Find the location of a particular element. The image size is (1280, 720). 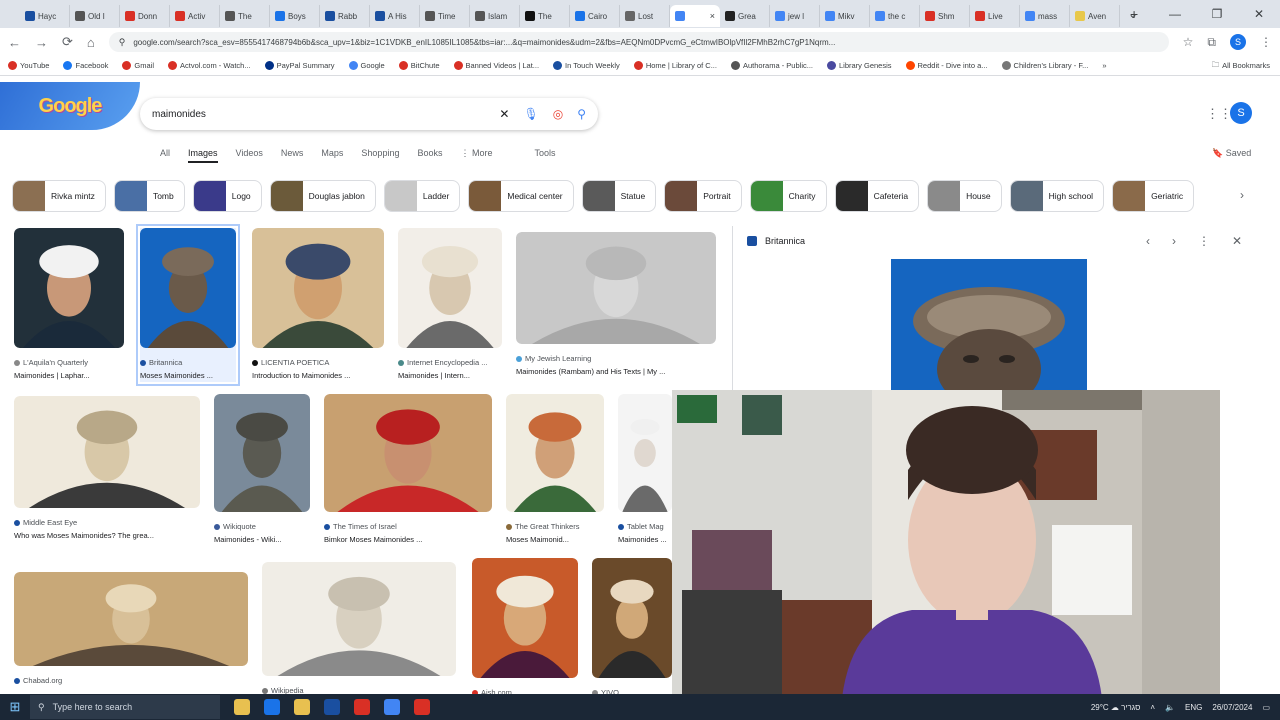

more-options-icon: ⋮ is located at coordinates (1204, 241).